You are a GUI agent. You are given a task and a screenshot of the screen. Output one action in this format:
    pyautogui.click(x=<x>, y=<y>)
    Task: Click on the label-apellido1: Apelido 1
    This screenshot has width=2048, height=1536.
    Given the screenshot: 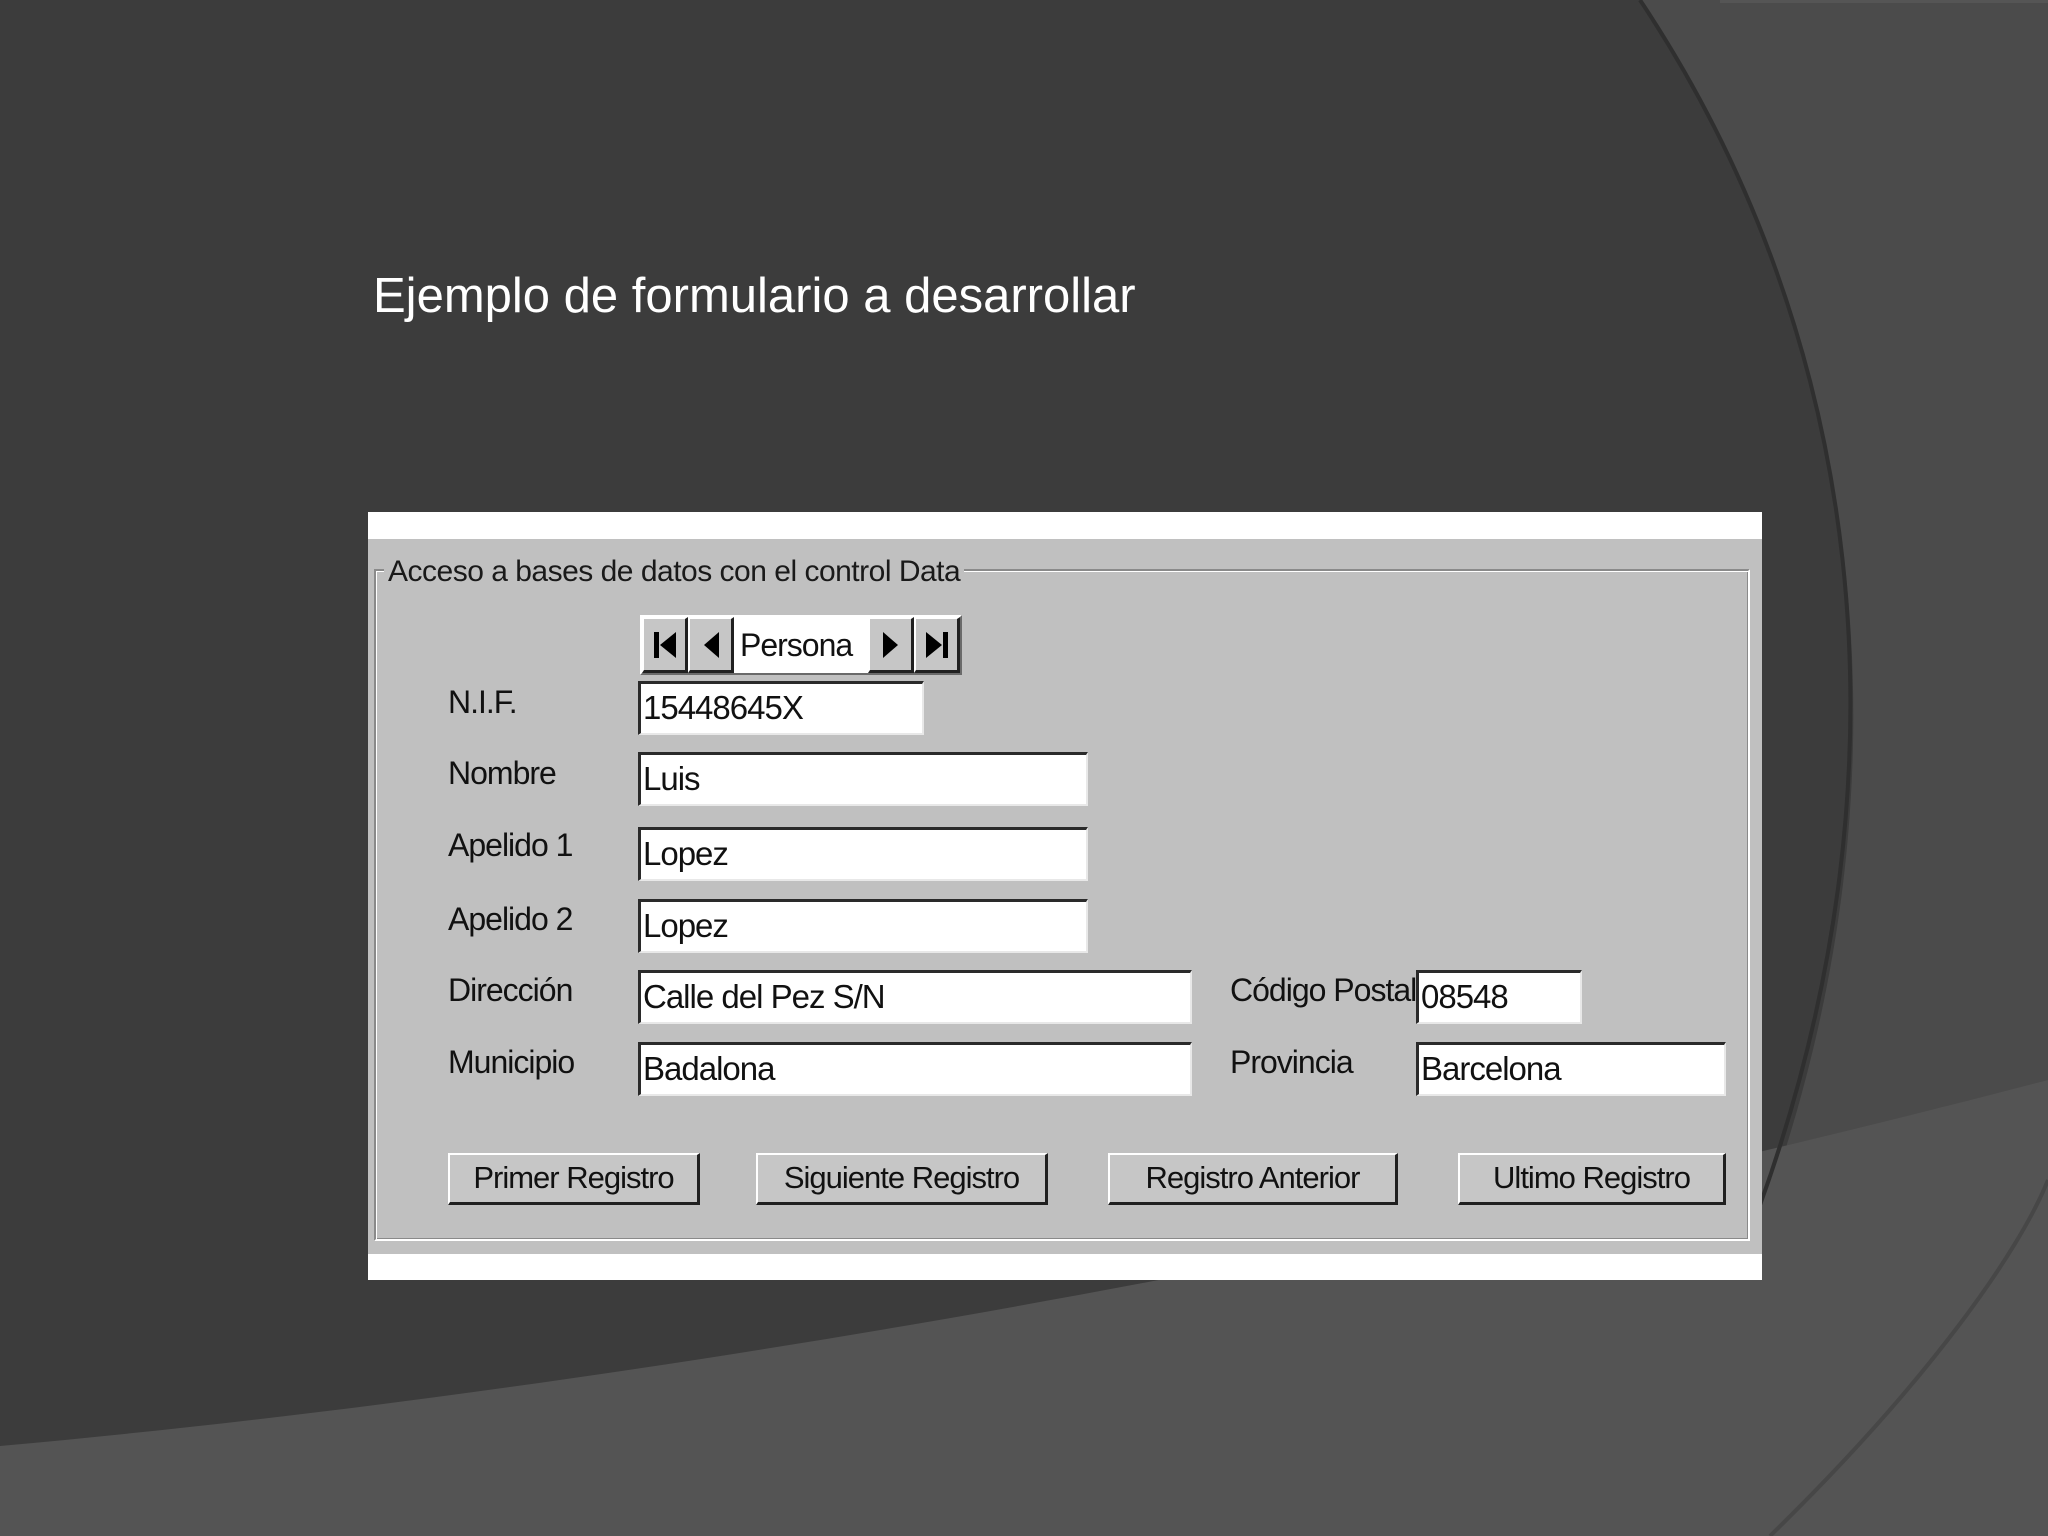 What is the action you would take?
    pyautogui.click(x=510, y=845)
    